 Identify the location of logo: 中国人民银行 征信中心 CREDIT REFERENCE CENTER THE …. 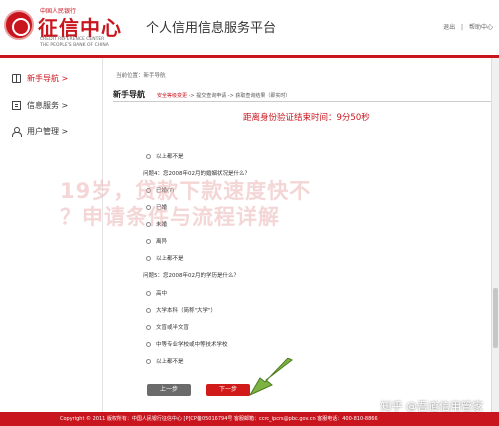
(74, 28).